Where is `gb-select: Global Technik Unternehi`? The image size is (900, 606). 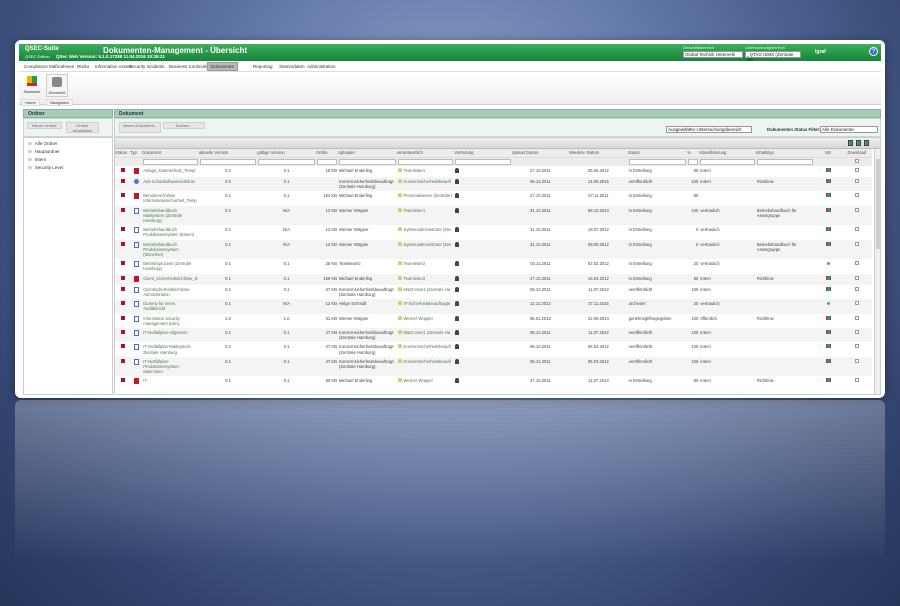 gb-select: Global Technik Unternehi is located at coordinates (713, 54).